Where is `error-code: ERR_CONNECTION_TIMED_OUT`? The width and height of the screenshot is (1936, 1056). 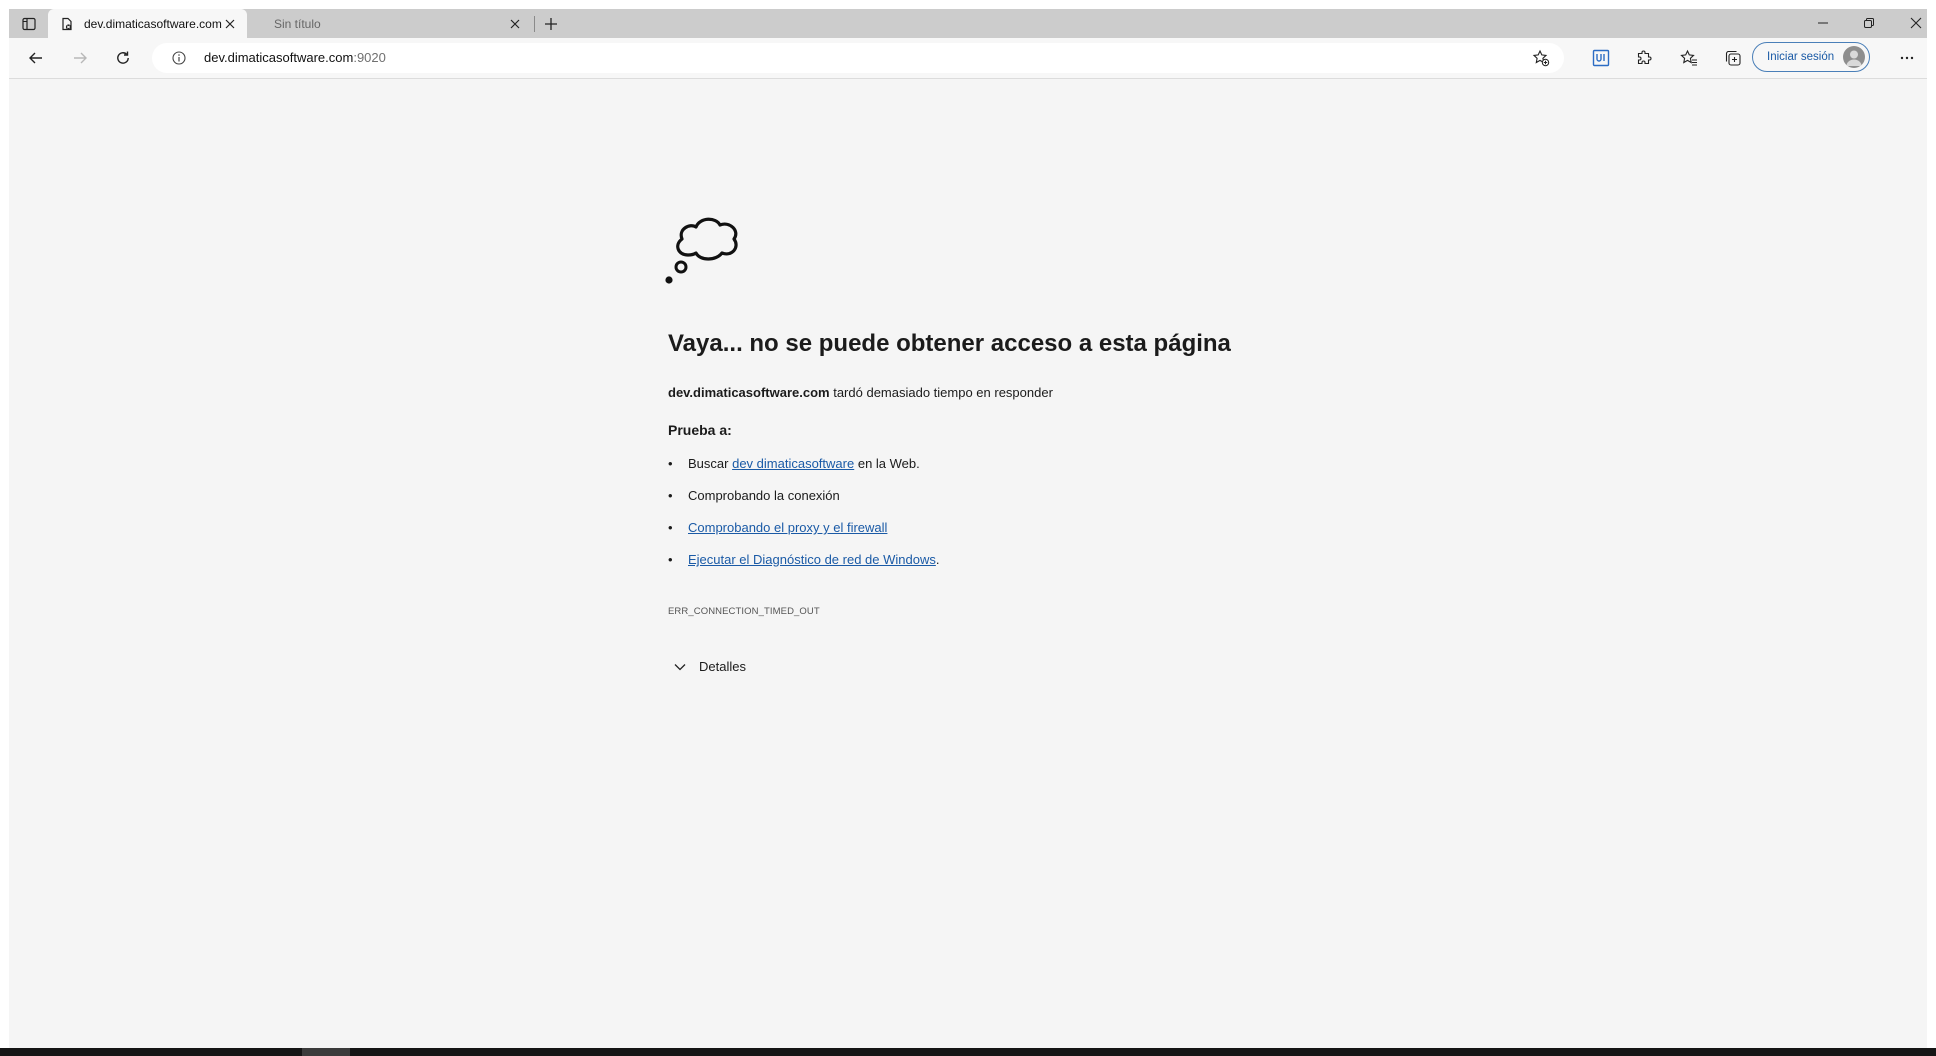
error-code: ERR_CONNECTION_TIMED_OUT is located at coordinates (744, 611).